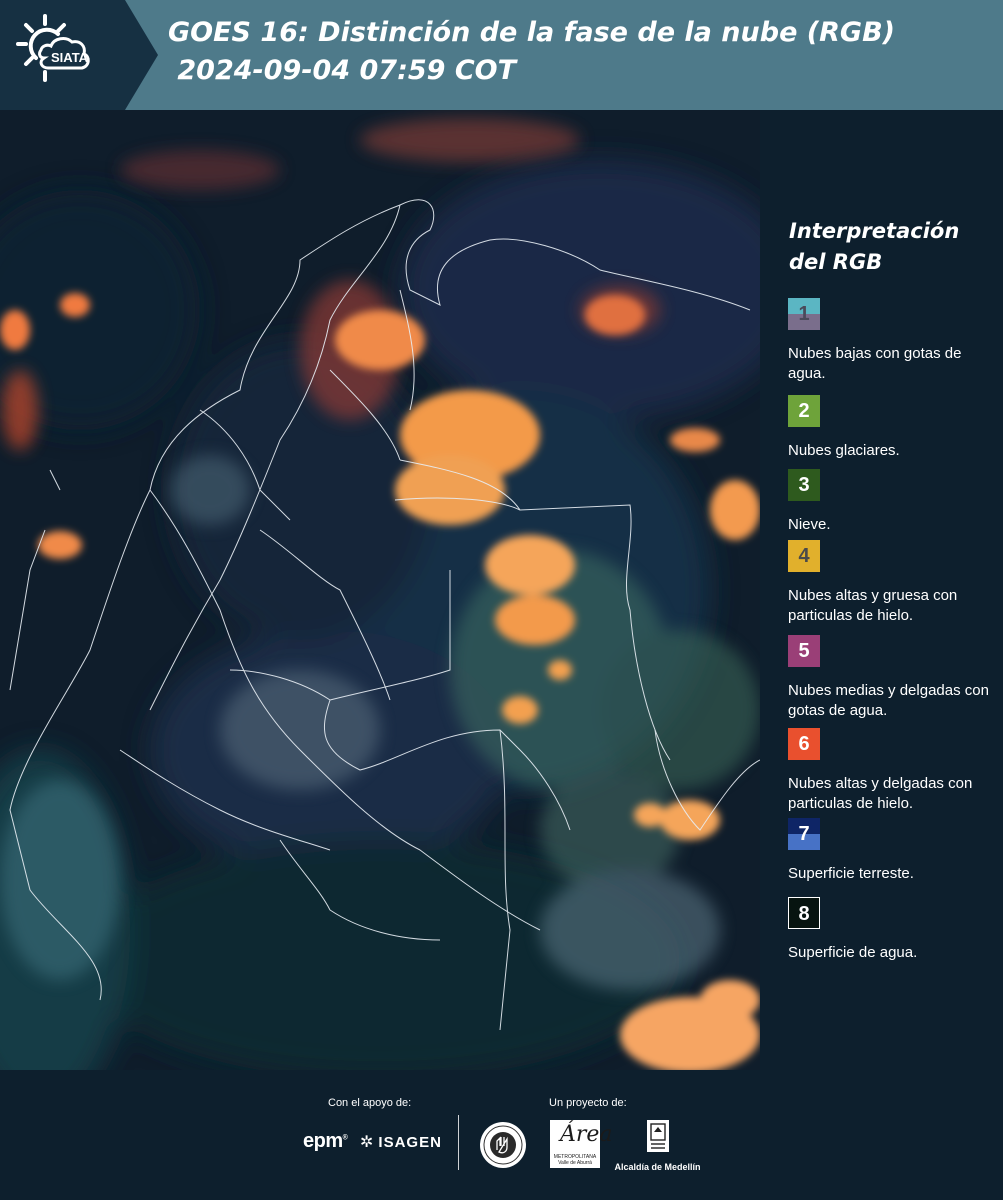 This screenshot has height=1200, width=1003. What do you see at coordinates (323, 1141) in the screenshot?
I see `epm-logo-text: epm` at bounding box center [323, 1141].